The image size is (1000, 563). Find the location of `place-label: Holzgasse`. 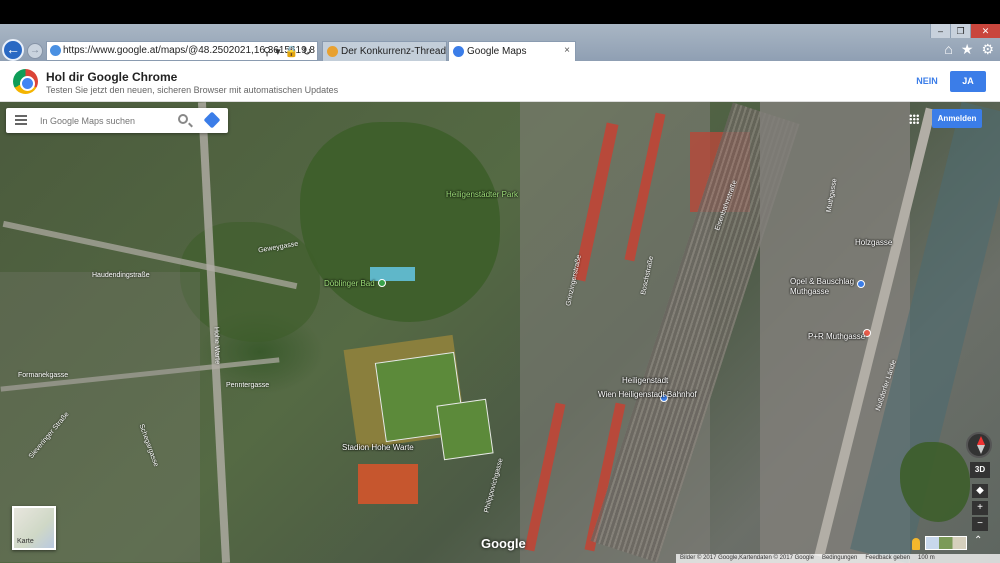

place-label: Holzgasse is located at coordinates (873, 242).